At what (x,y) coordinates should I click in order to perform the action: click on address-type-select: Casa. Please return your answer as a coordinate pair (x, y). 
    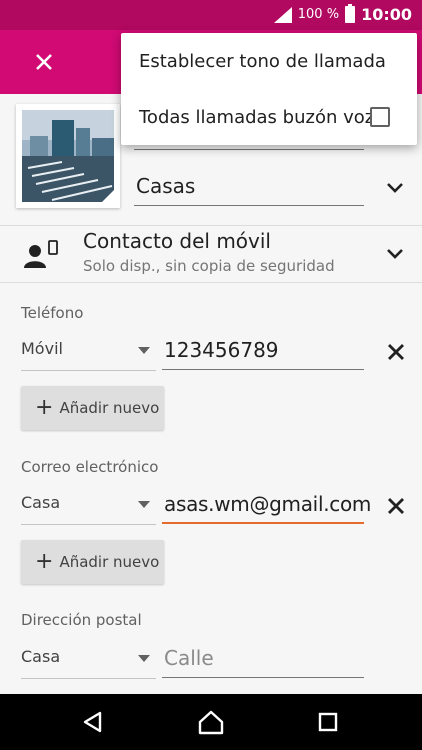
    Looking at the image, I should click on (88, 659).